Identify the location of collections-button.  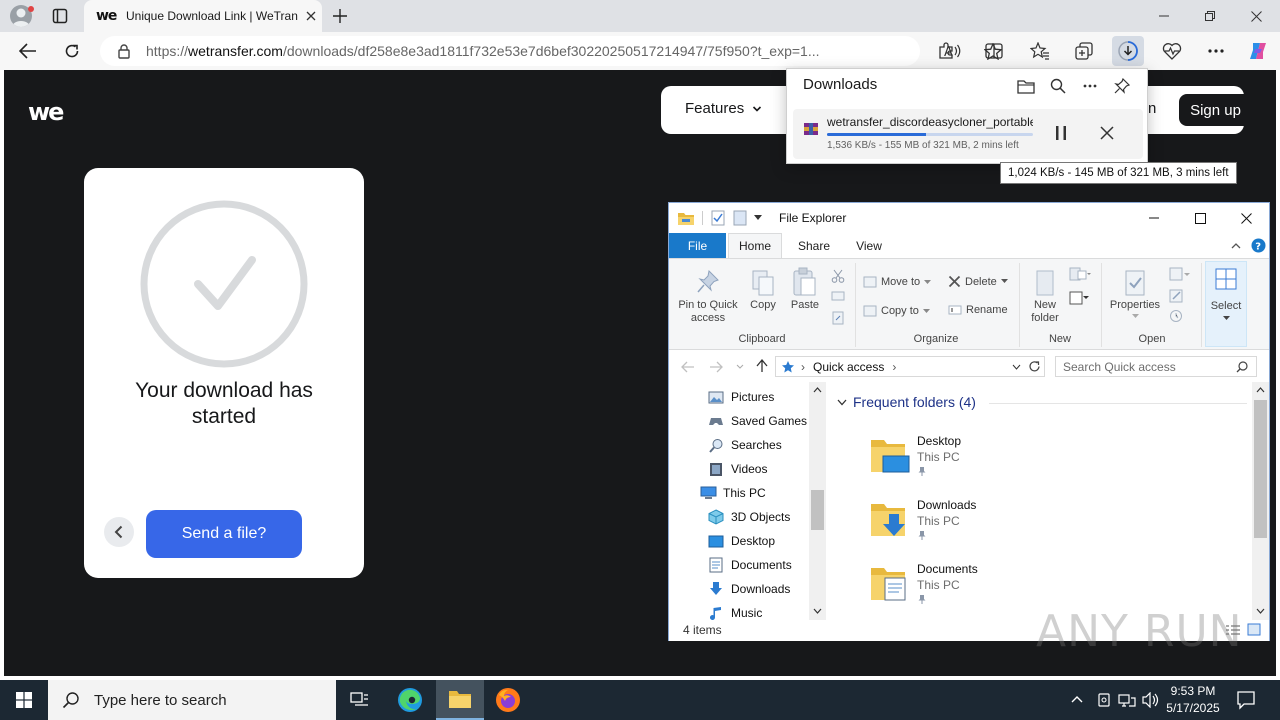
(1084, 51).